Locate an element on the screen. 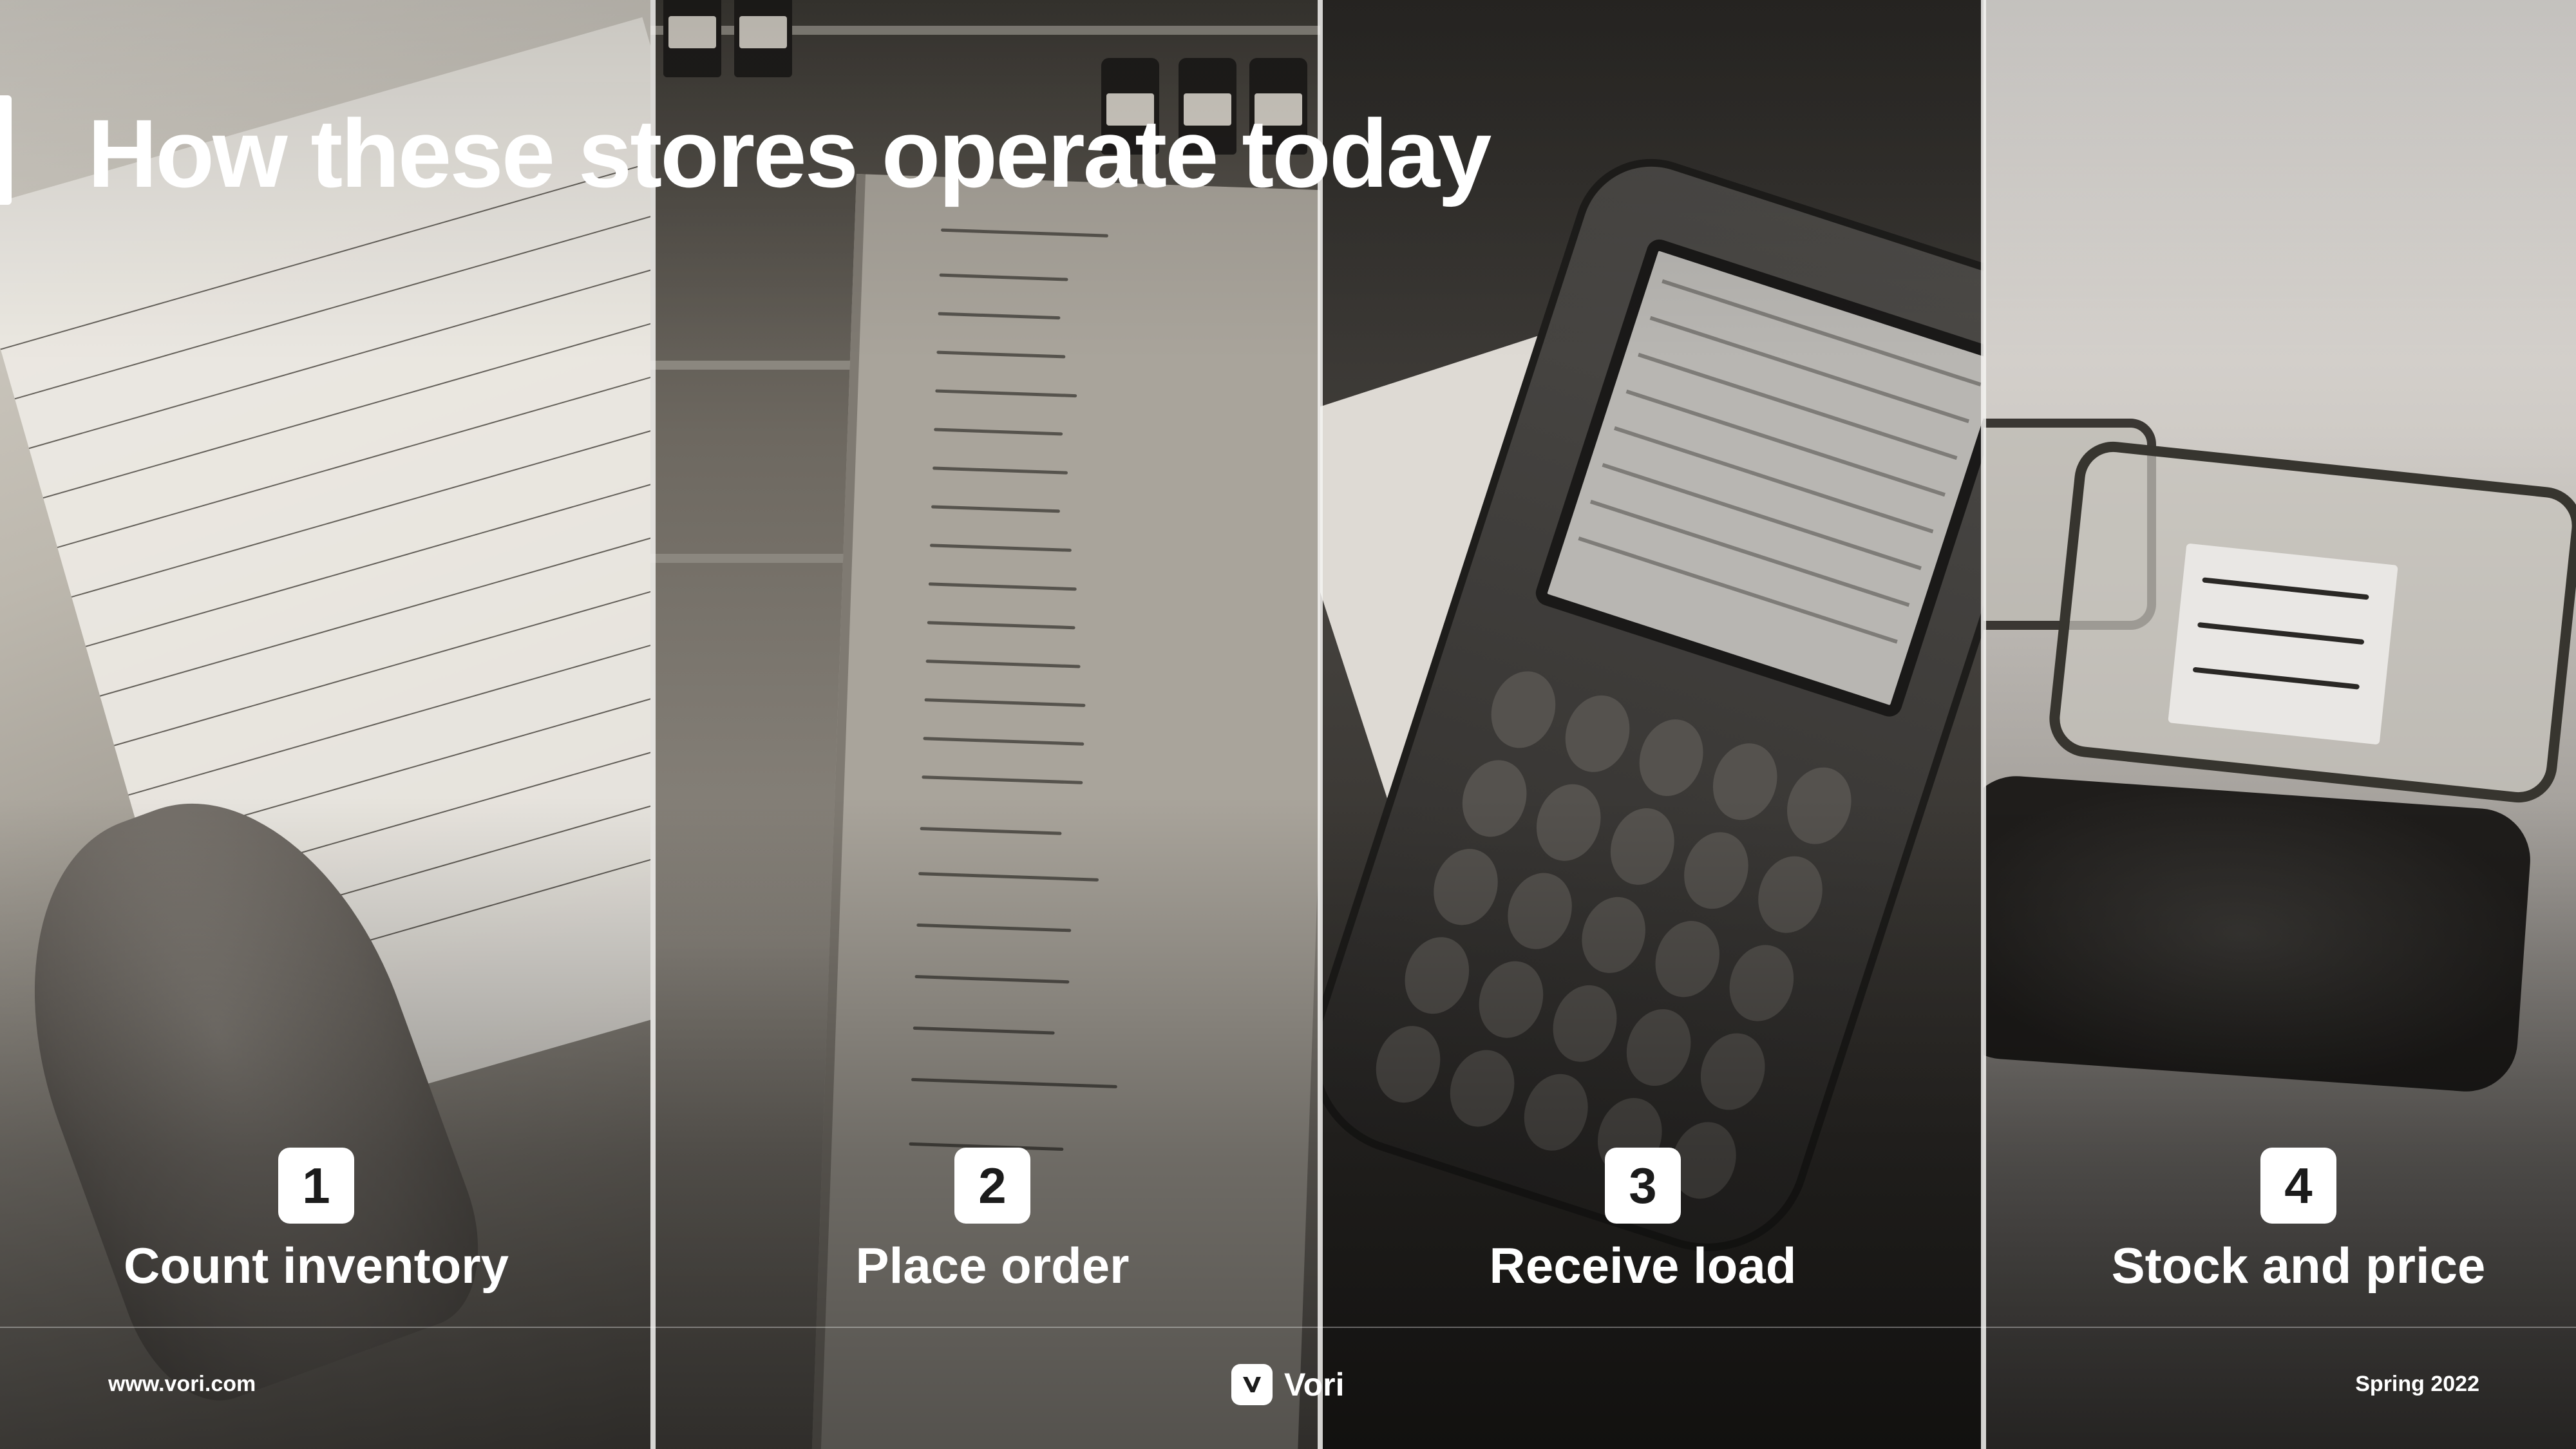  footer-website: www.vori.com is located at coordinates (182, 1384).